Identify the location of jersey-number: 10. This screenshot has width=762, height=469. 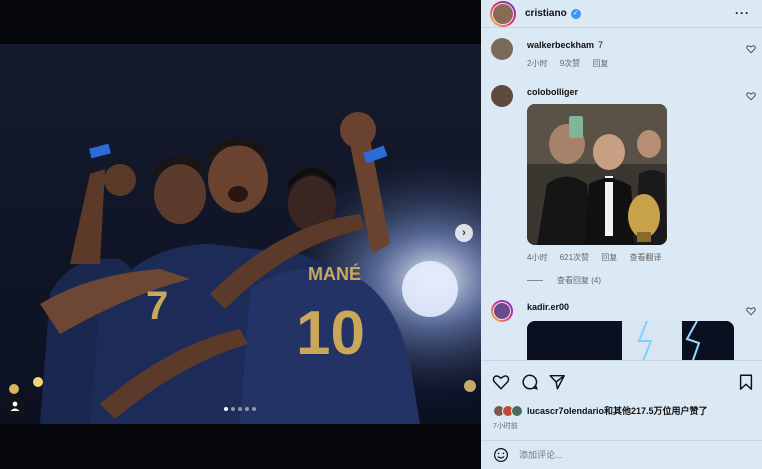
(330, 333).